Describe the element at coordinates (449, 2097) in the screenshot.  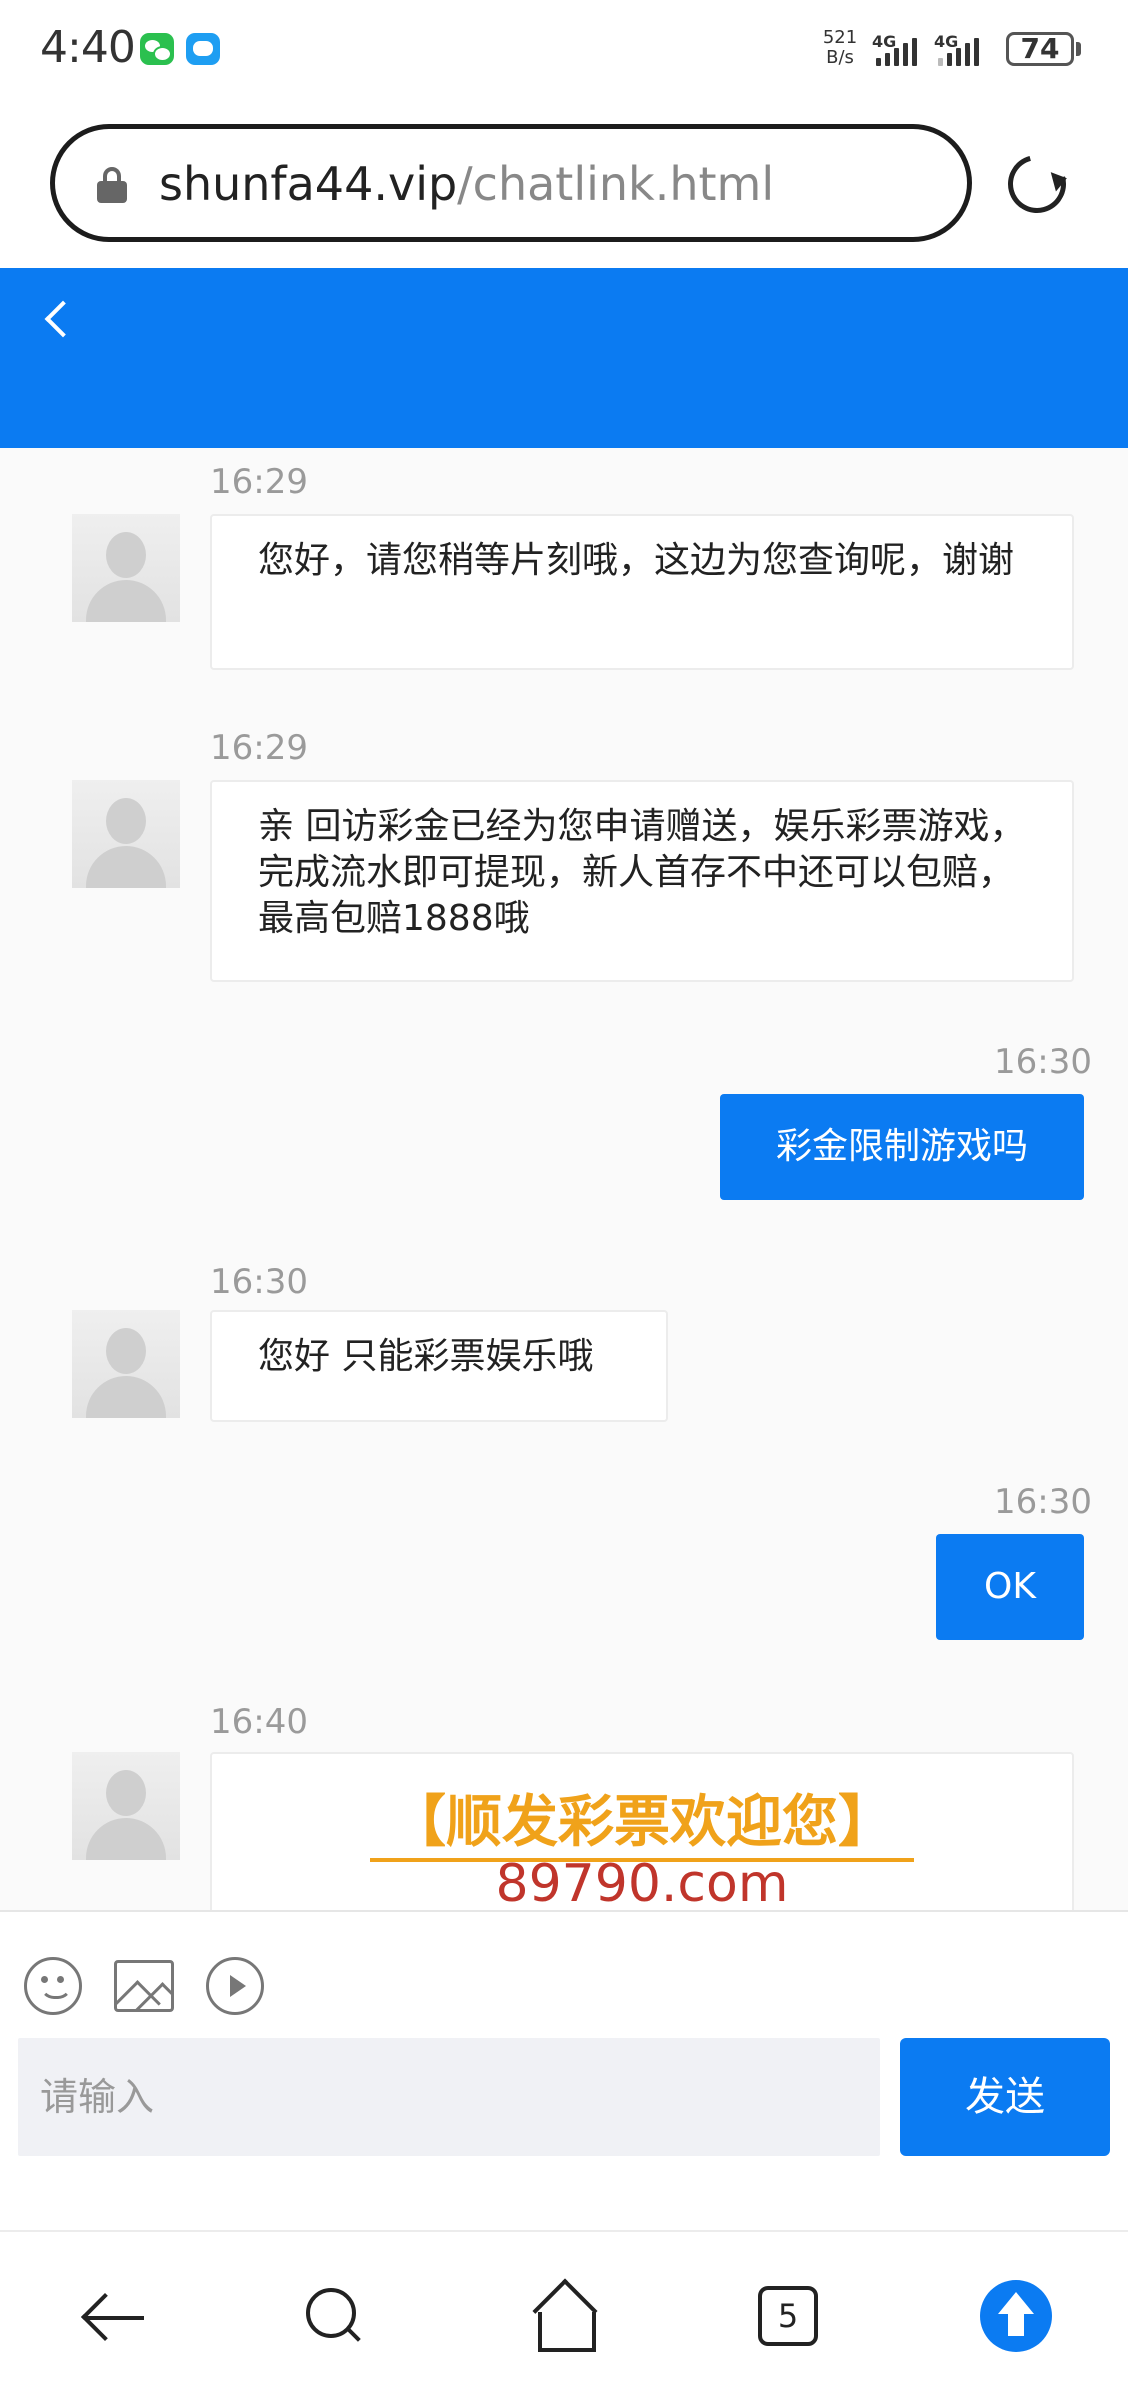
I see `message-input` at that location.